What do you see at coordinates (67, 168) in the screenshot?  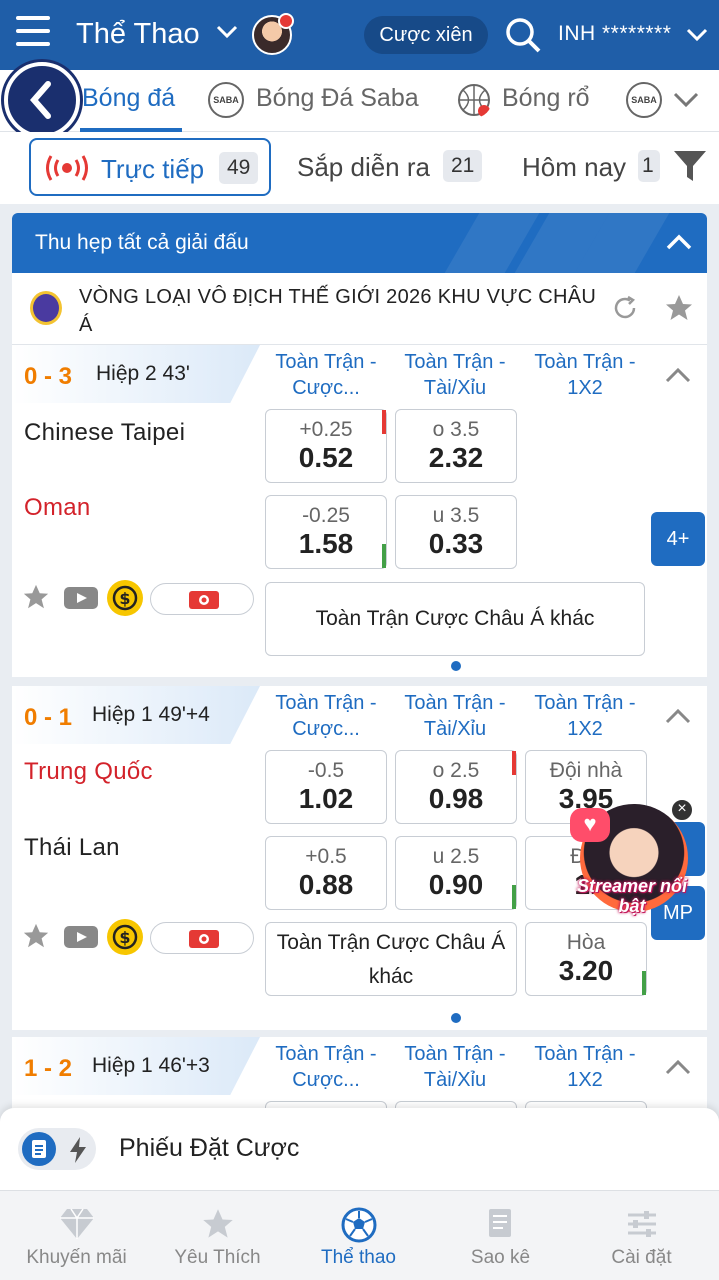 I see `live-broadcast-icon` at bounding box center [67, 168].